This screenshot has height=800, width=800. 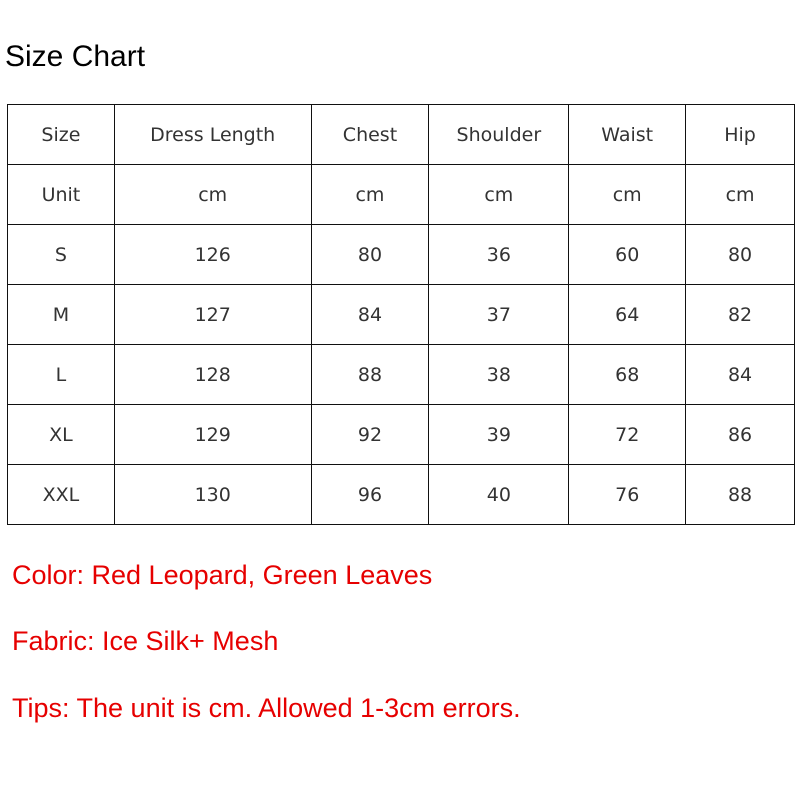 What do you see at coordinates (499, 494) in the screenshot?
I see `table-cell: 40` at bounding box center [499, 494].